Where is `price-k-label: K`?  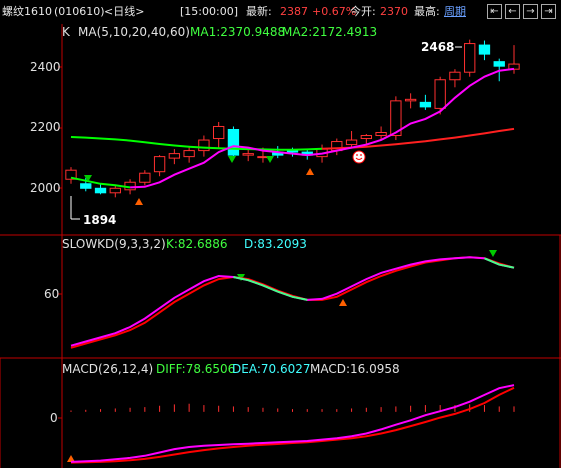
price-k-label: K is located at coordinates (66, 32).